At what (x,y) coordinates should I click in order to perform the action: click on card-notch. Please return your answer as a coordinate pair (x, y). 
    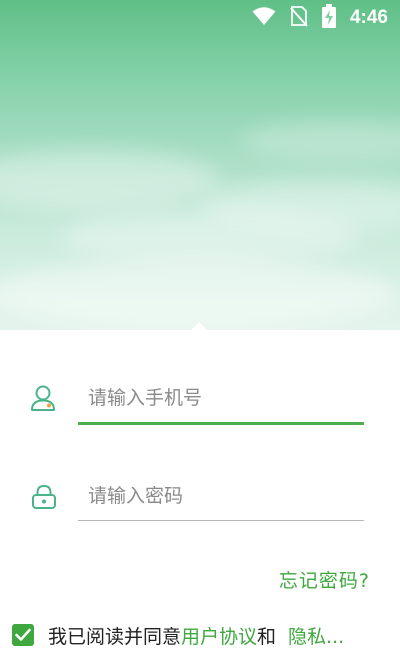
    Looking at the image, I should click on (199, 326).